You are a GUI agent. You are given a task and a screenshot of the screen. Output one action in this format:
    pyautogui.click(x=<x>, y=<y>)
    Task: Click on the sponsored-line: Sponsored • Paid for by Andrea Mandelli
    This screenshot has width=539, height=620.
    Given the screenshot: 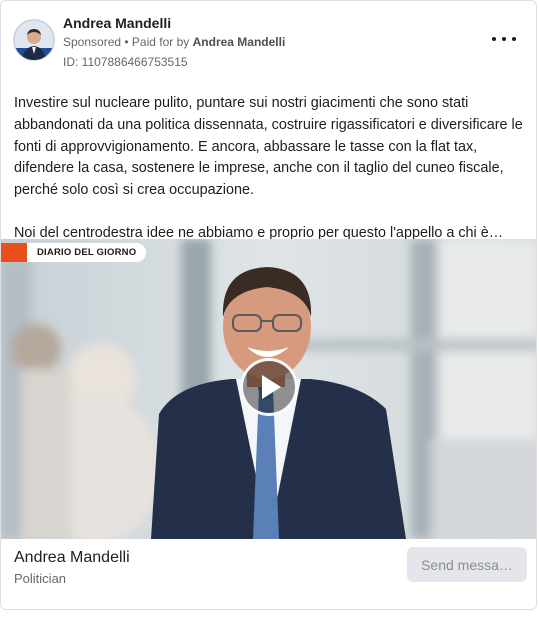 What is the action you would take?
    pyautogui.click(x=174, y=42)
    